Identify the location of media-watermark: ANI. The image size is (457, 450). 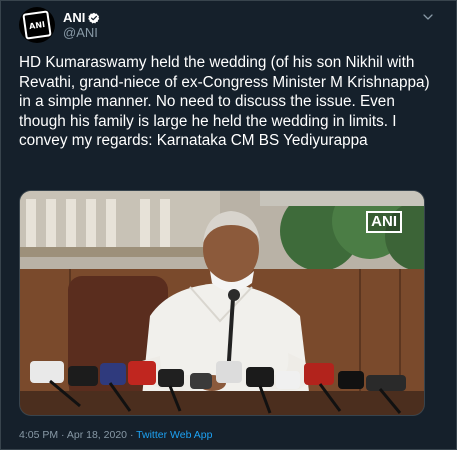
(384, 222).